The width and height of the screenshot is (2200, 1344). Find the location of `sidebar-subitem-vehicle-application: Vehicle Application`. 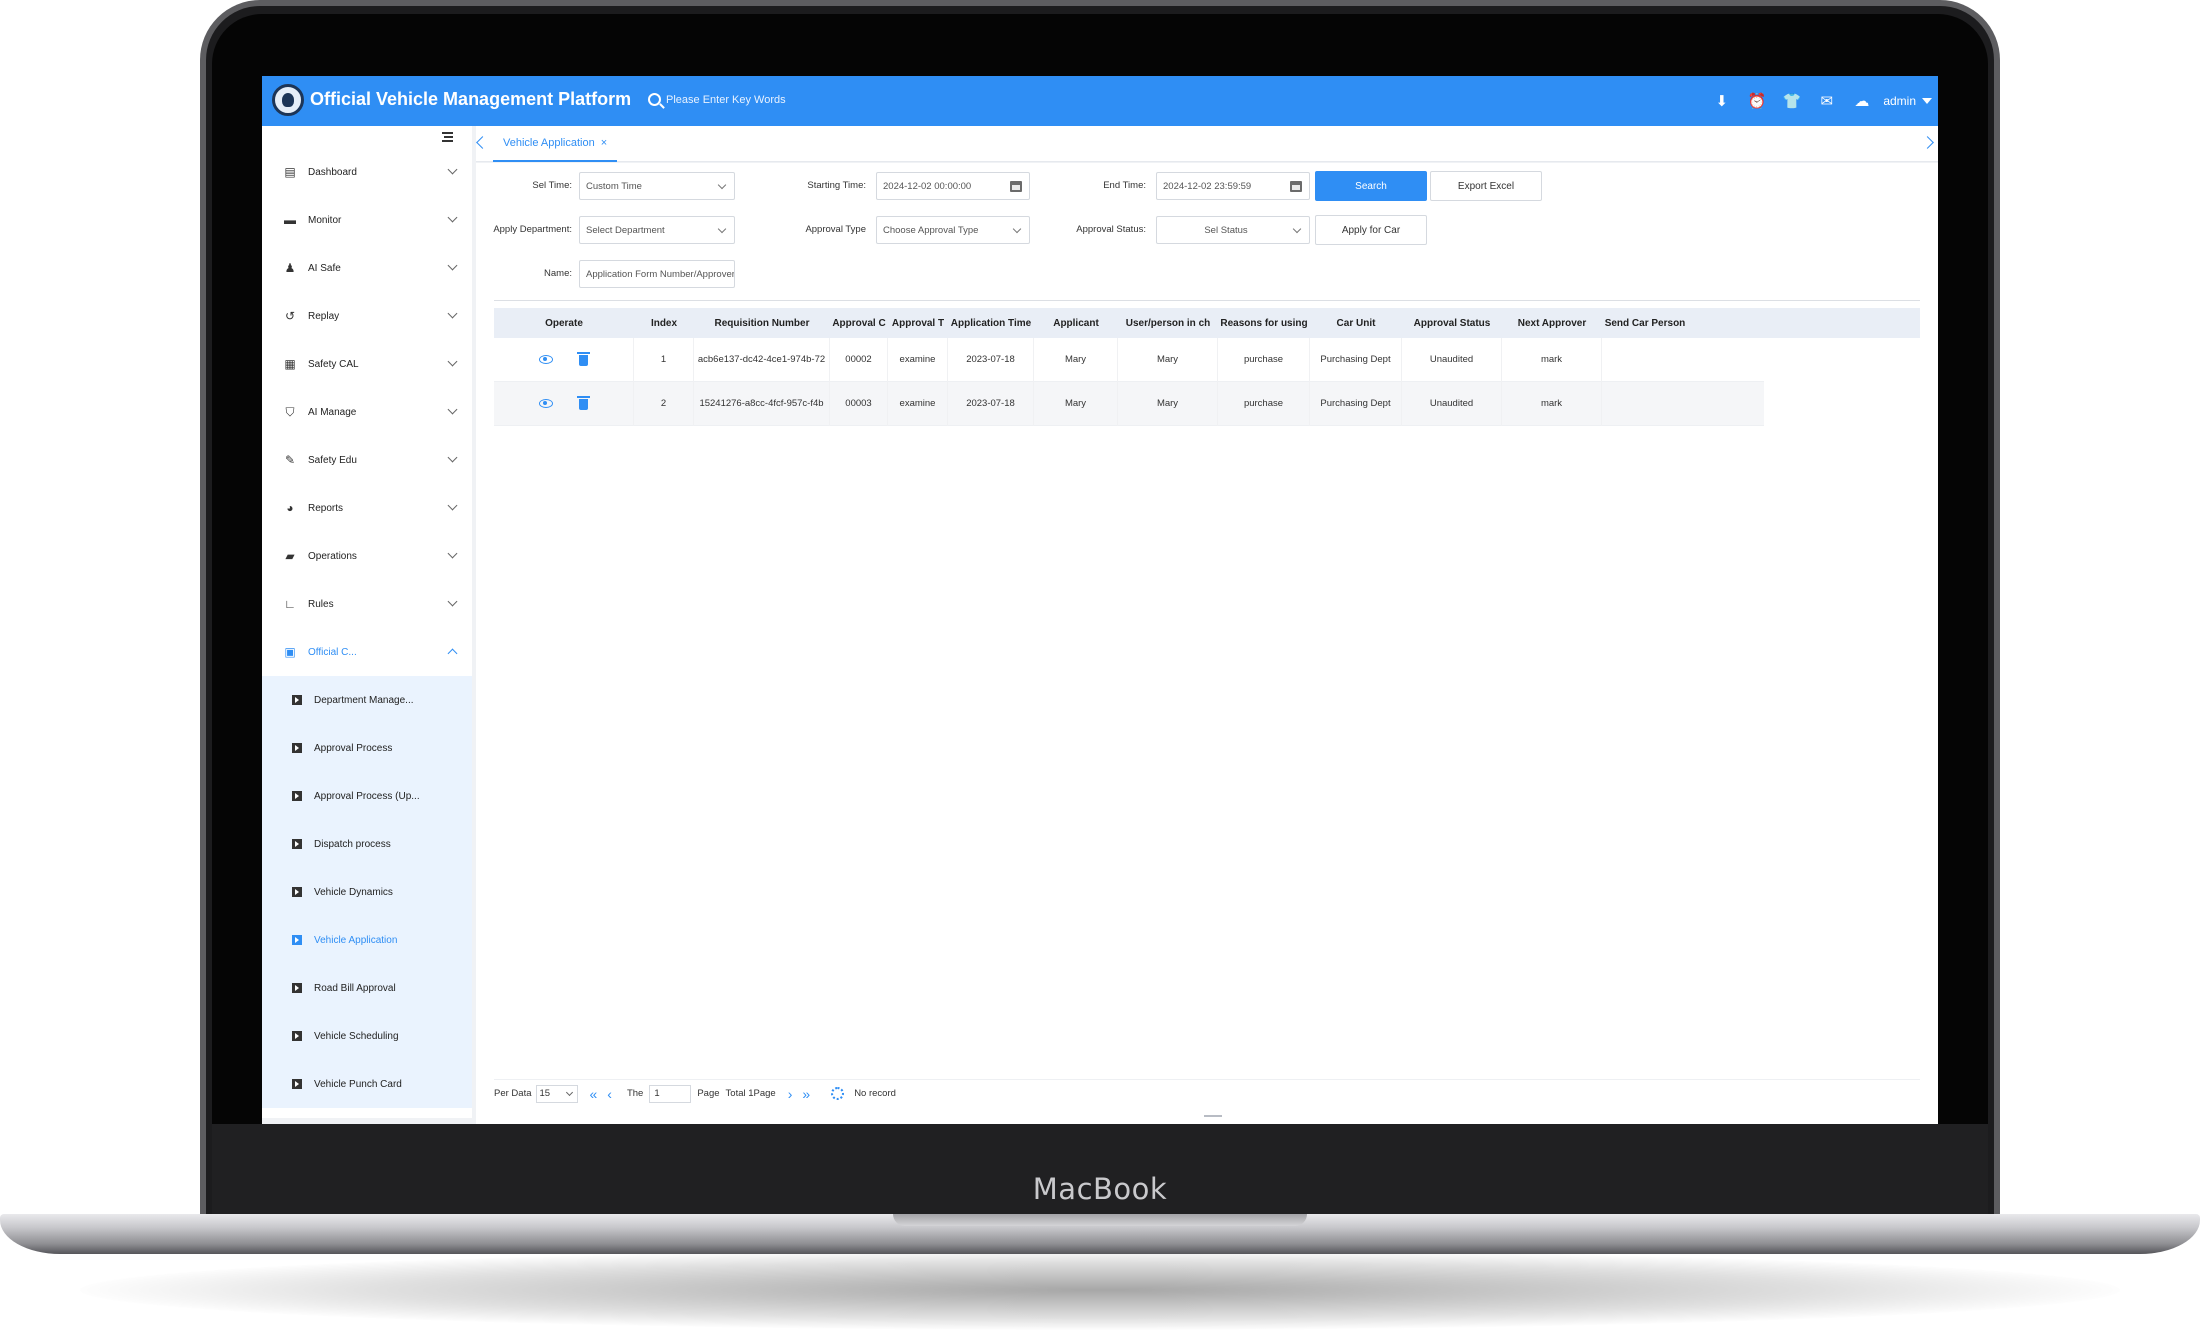

sidebar-subitem-vehicle-application: Vehicle Application is located at coordinates (367, 940).